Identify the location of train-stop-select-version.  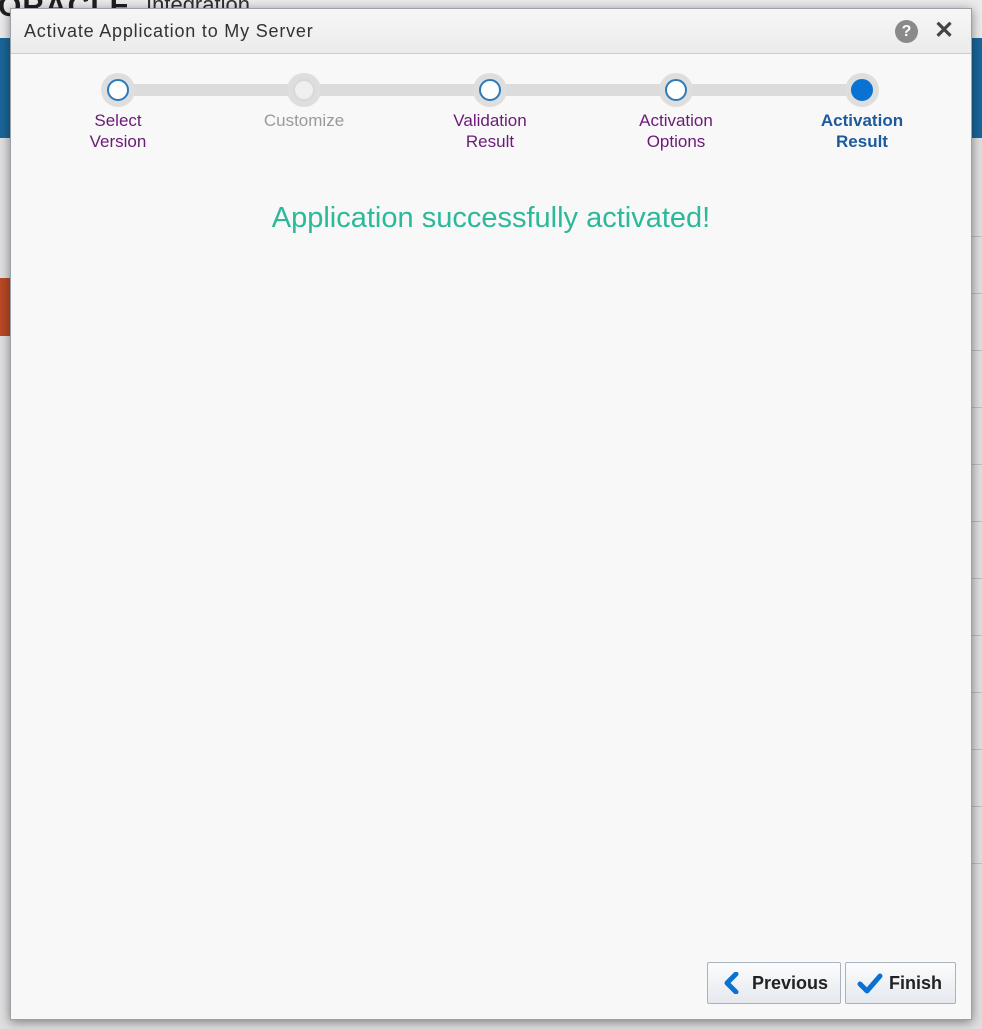
(118, 90).